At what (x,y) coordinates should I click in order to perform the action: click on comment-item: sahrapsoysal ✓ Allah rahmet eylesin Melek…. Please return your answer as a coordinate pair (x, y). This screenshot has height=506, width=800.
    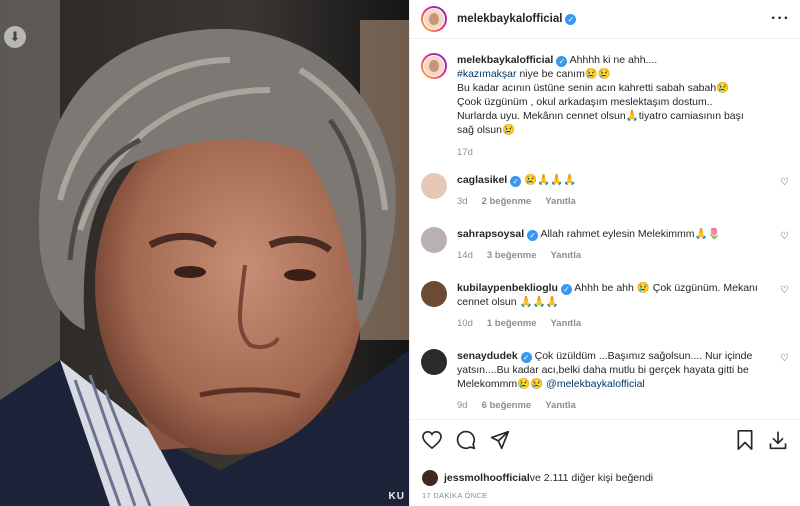
    Looking at the image, I should click on (605, 245).